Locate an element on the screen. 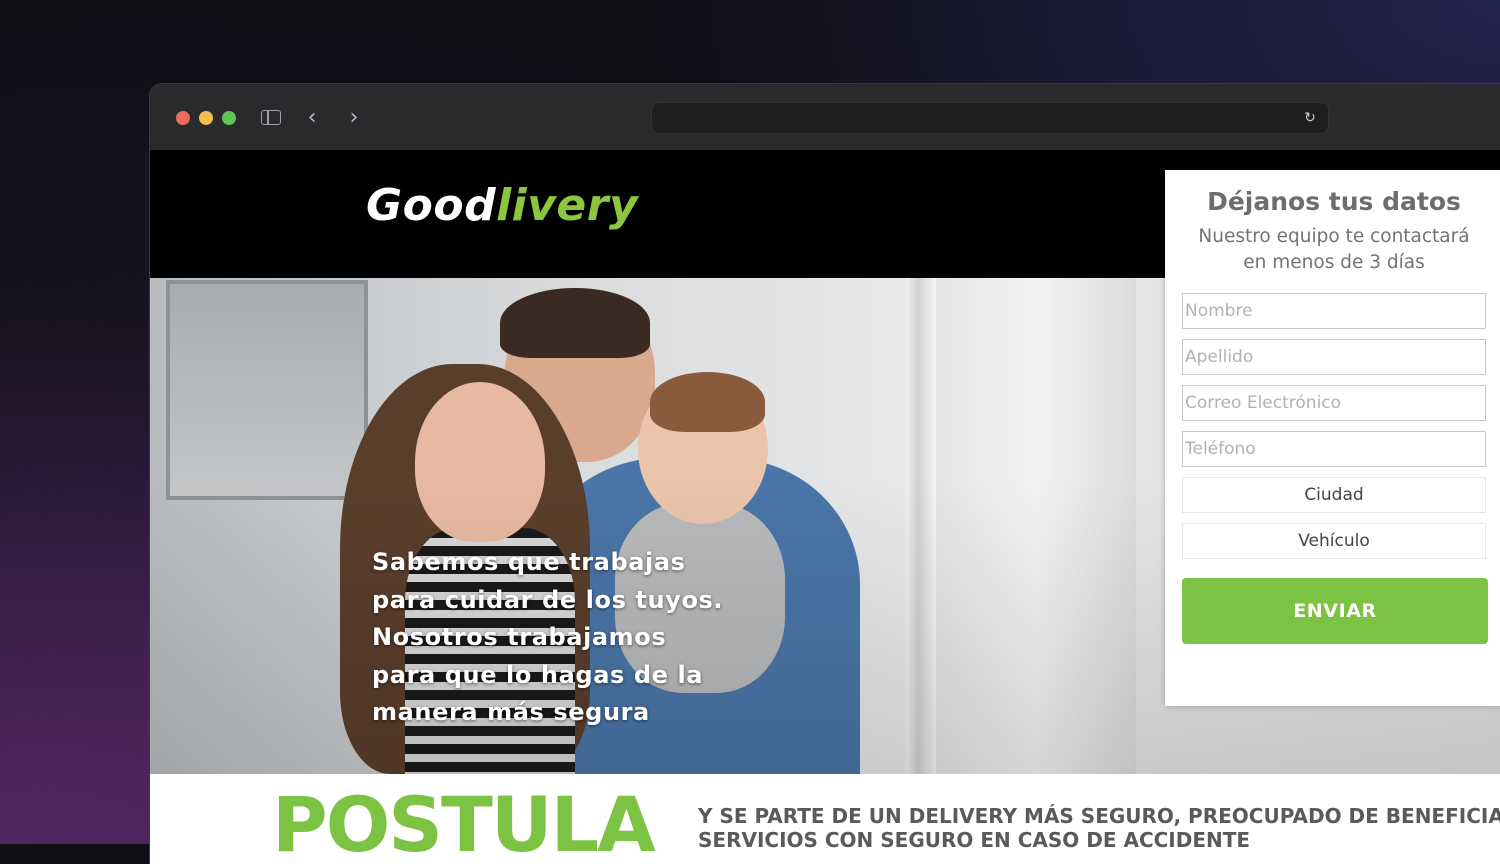  enviar-button: ENVIAR is located at coordinates (1335, 611).